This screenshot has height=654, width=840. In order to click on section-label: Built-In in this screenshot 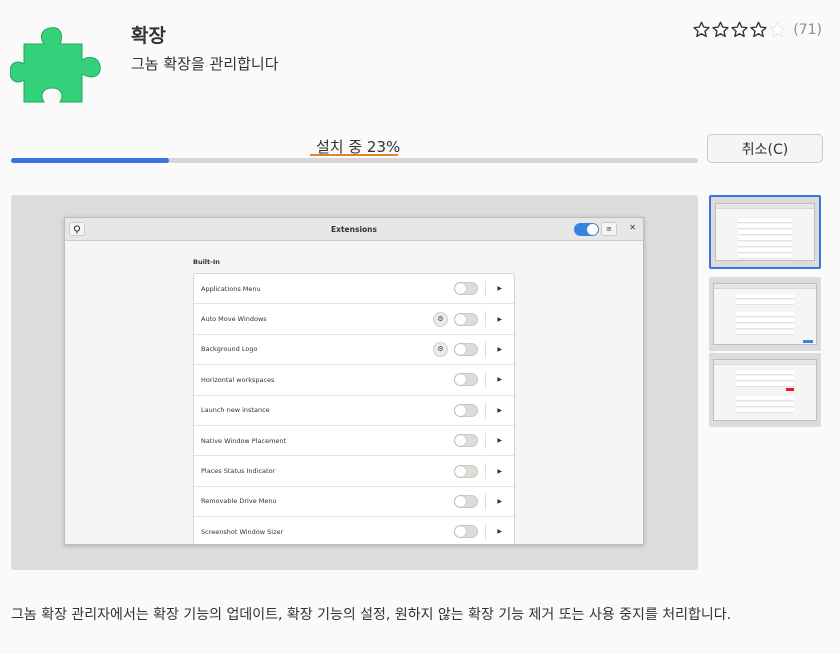, I will do `click(206, 262)`.